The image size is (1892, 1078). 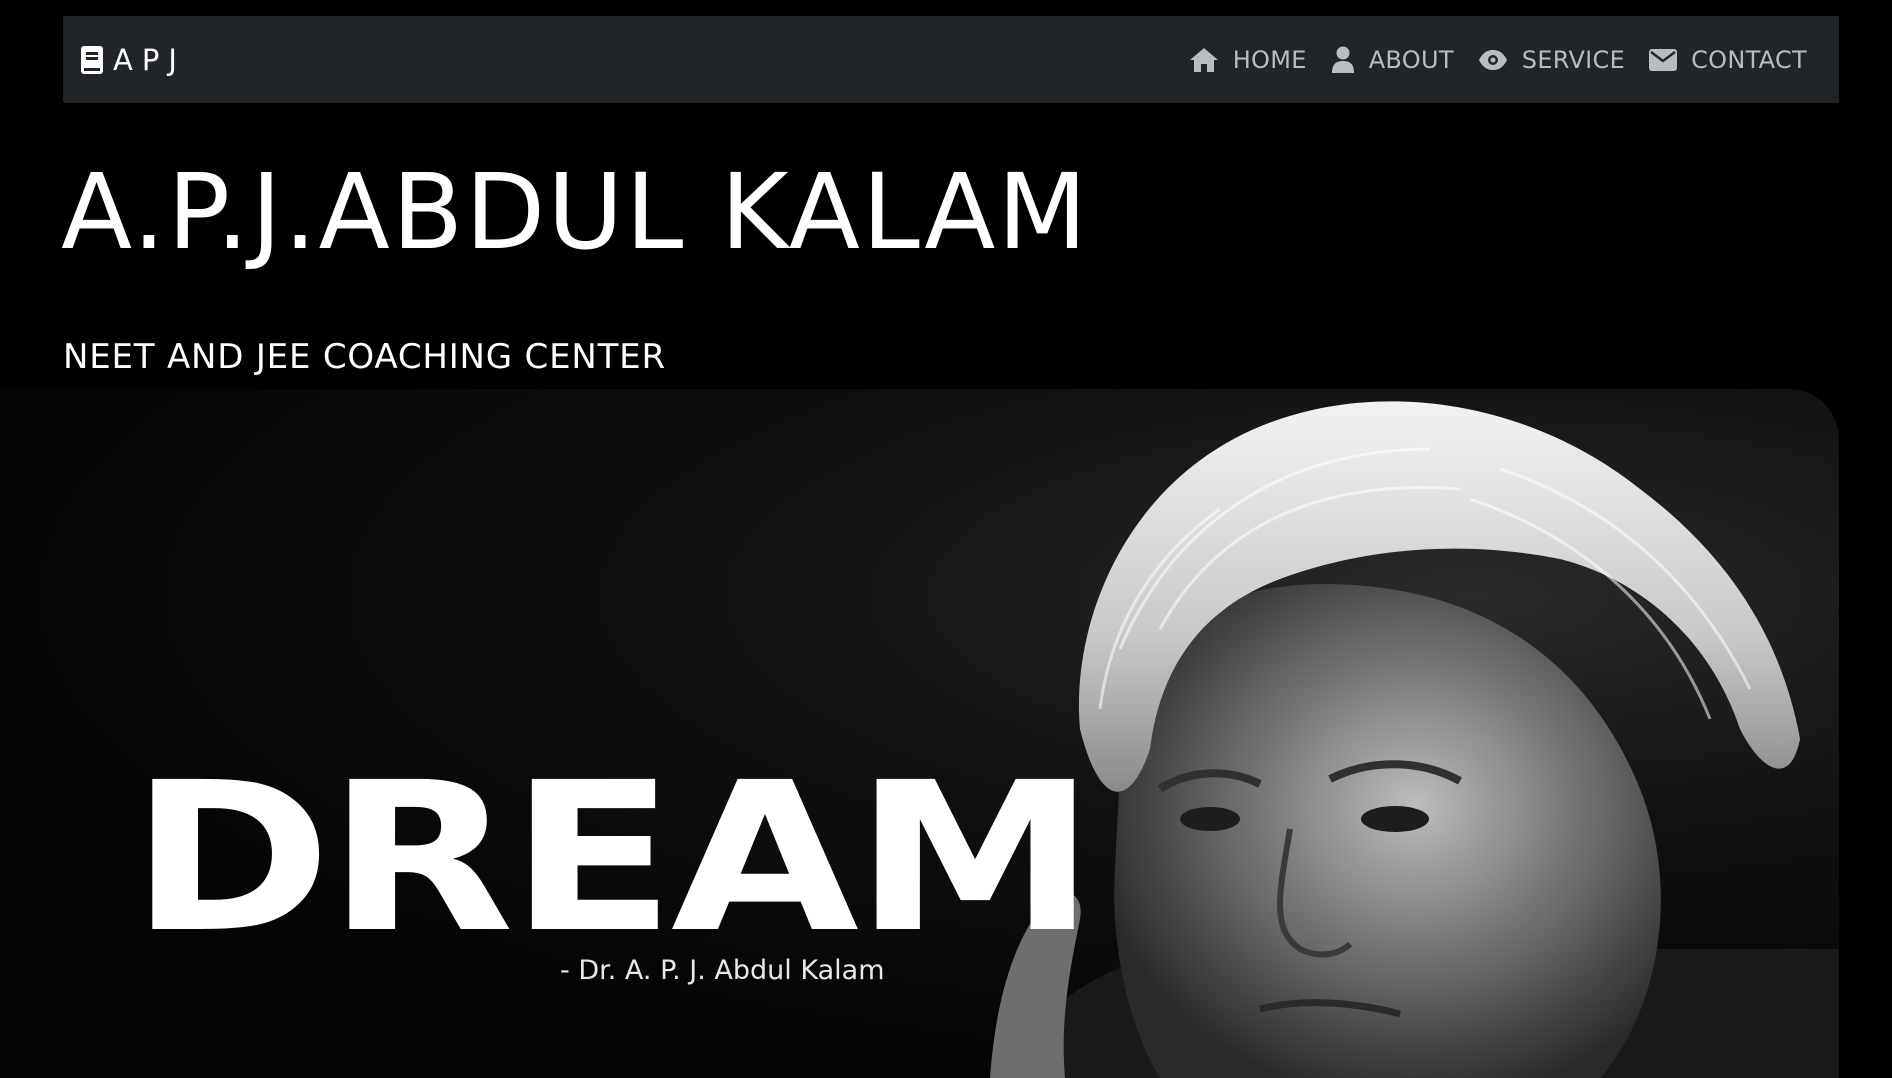 What do you see at coordinates (722, 970) in the screenshot?
I see `quote-author: - Dr. A. P. J. Abdul Kalam` at bounding box center [722, 970].